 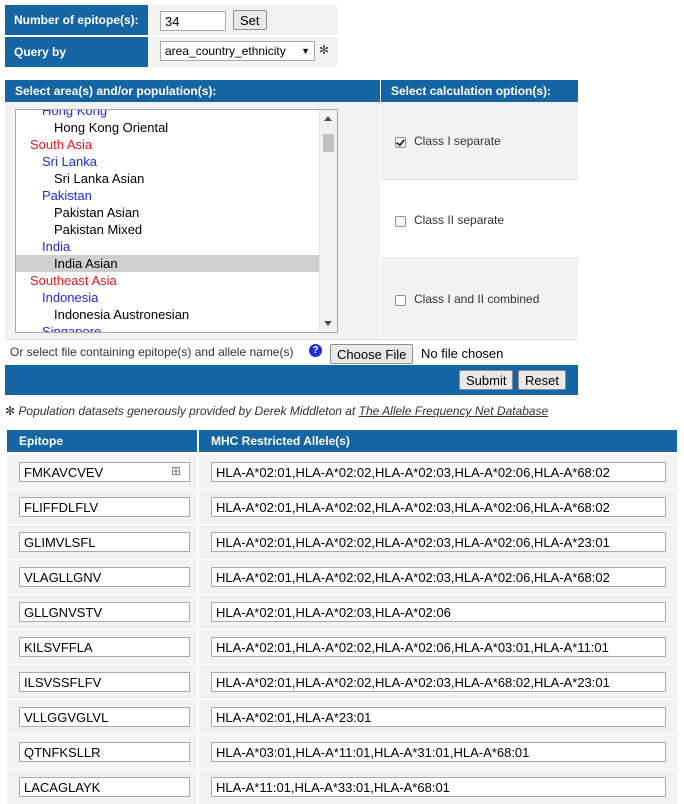 I want to click on scroll-up-icon, so click(x=328, y=118).